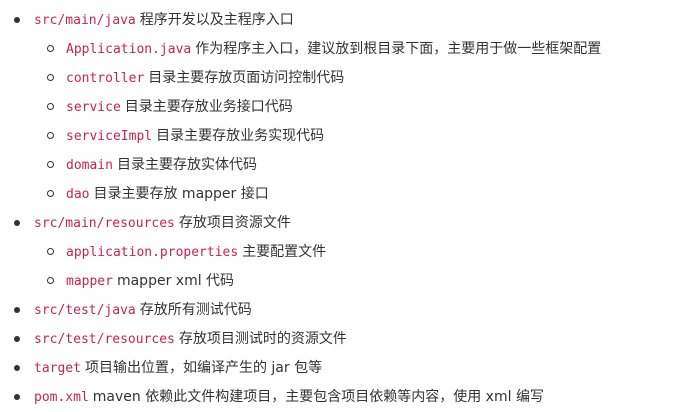 The height and width of the screenshot is (412, 691). I want to click on item-description: 主要配置文件, so click(284, 252).